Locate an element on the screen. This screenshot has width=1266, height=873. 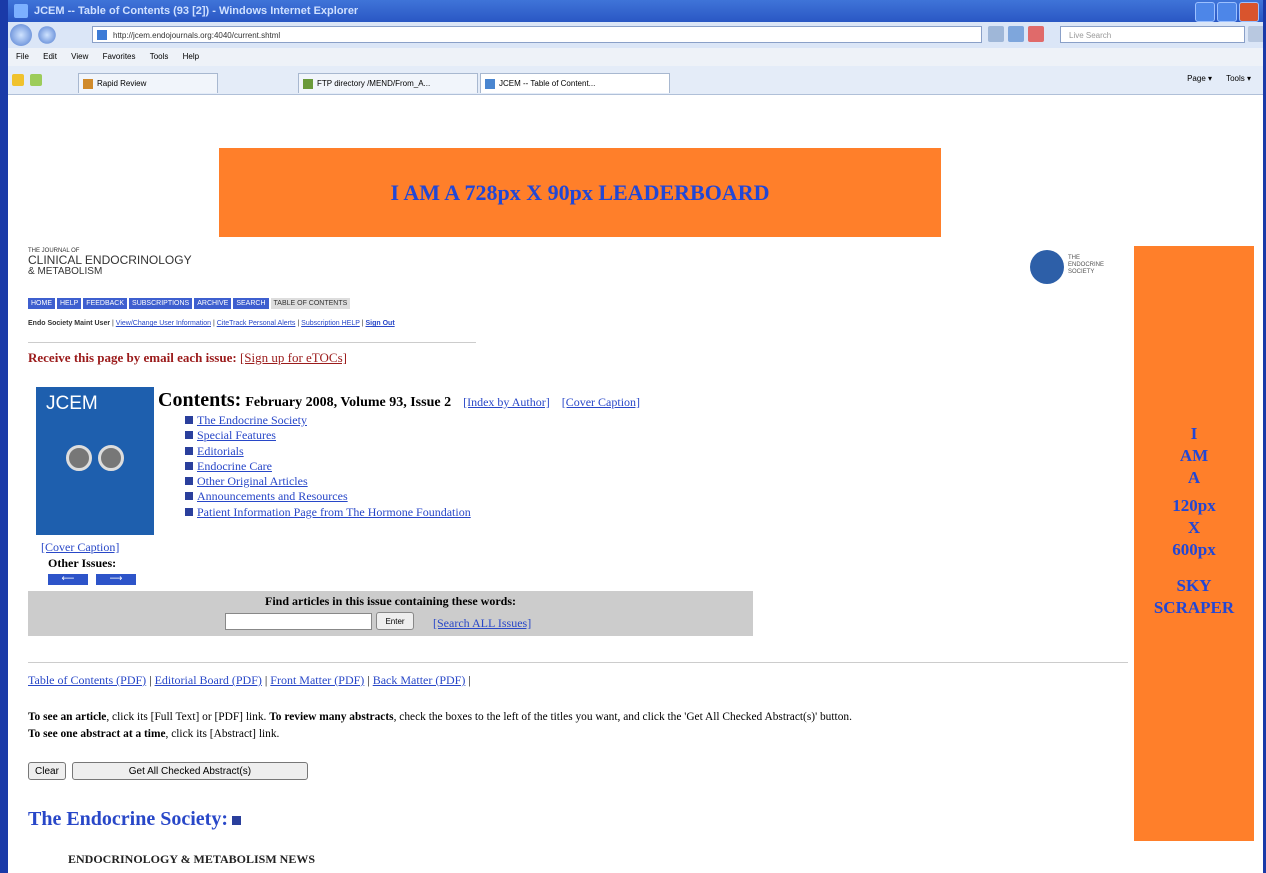
toc-item: Other Original Articles is located at coordinates (328, 481).